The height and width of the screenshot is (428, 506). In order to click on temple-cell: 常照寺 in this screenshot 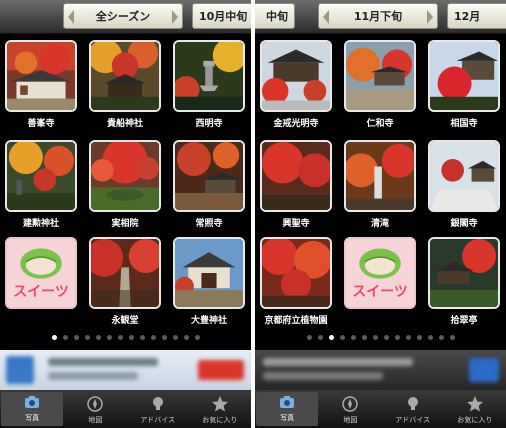, I will do `click(209, 187)`.